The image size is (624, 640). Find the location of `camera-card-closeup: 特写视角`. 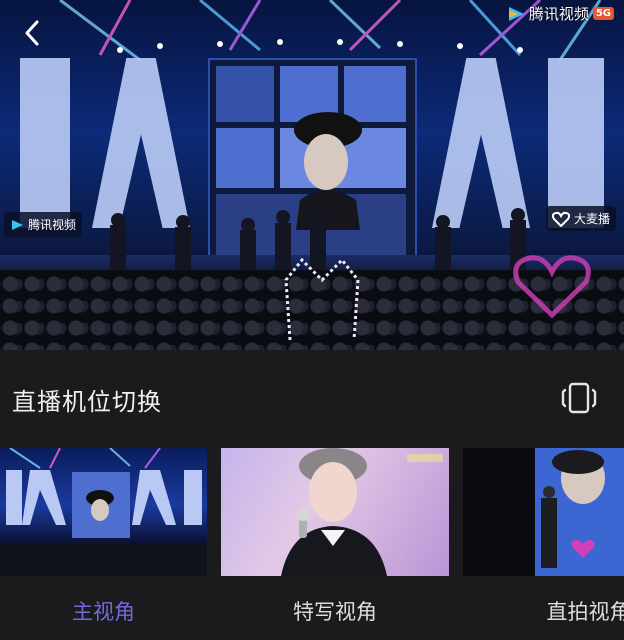

camera-card-closeup: 特写视角 is located at coordinates (335, 544).